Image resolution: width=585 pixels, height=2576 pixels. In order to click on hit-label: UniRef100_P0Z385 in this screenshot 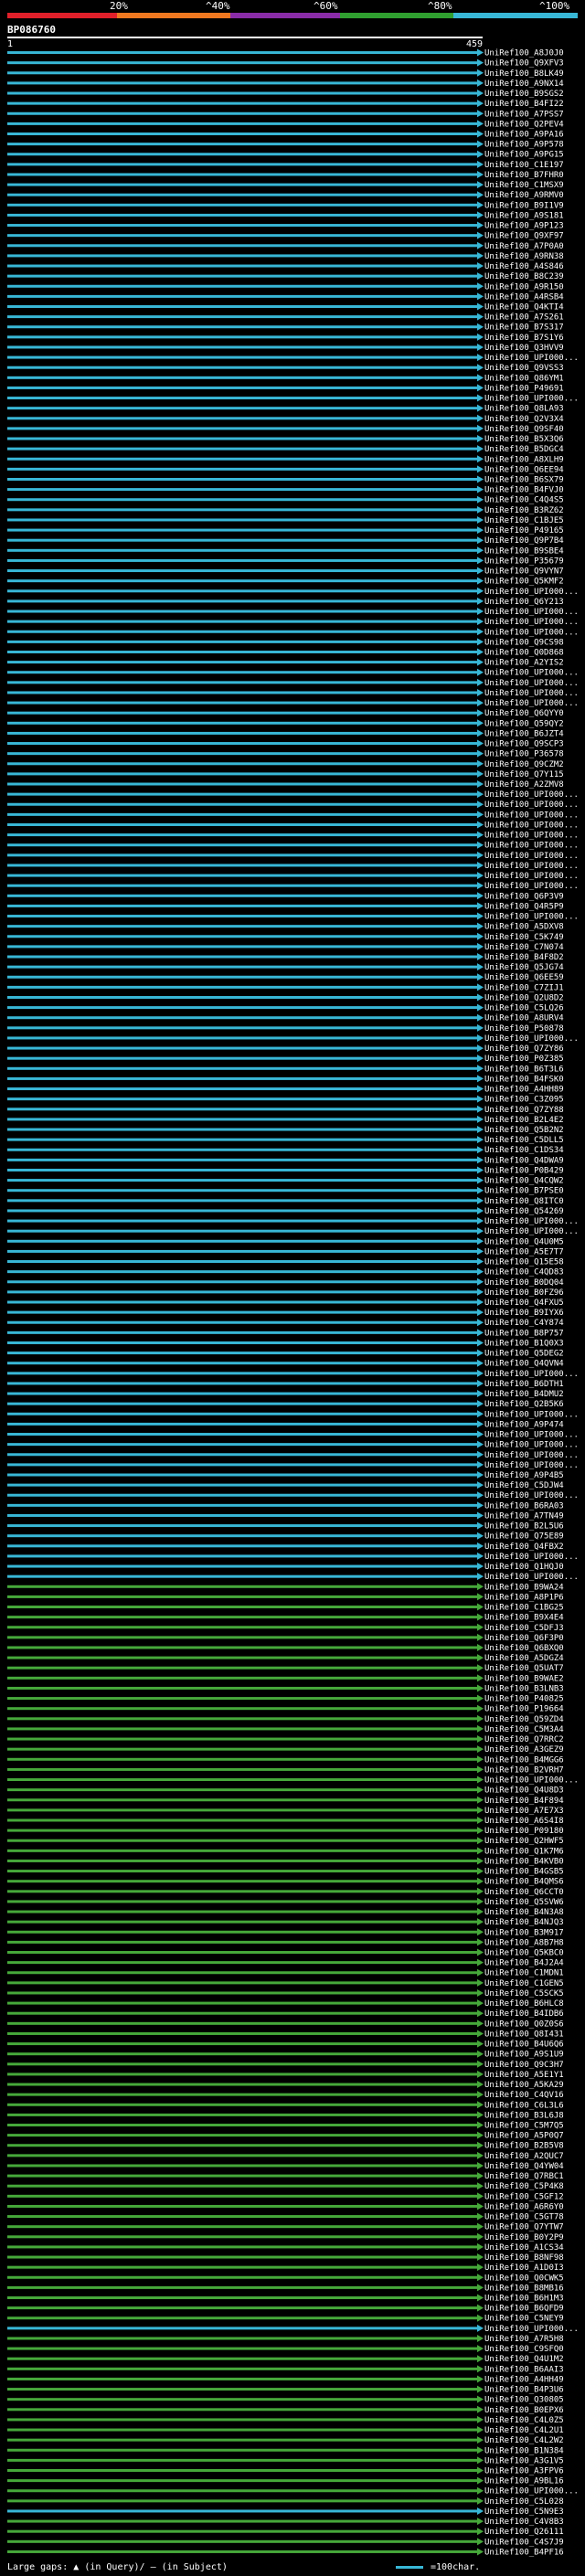, I will do `click(524, 1059)`.